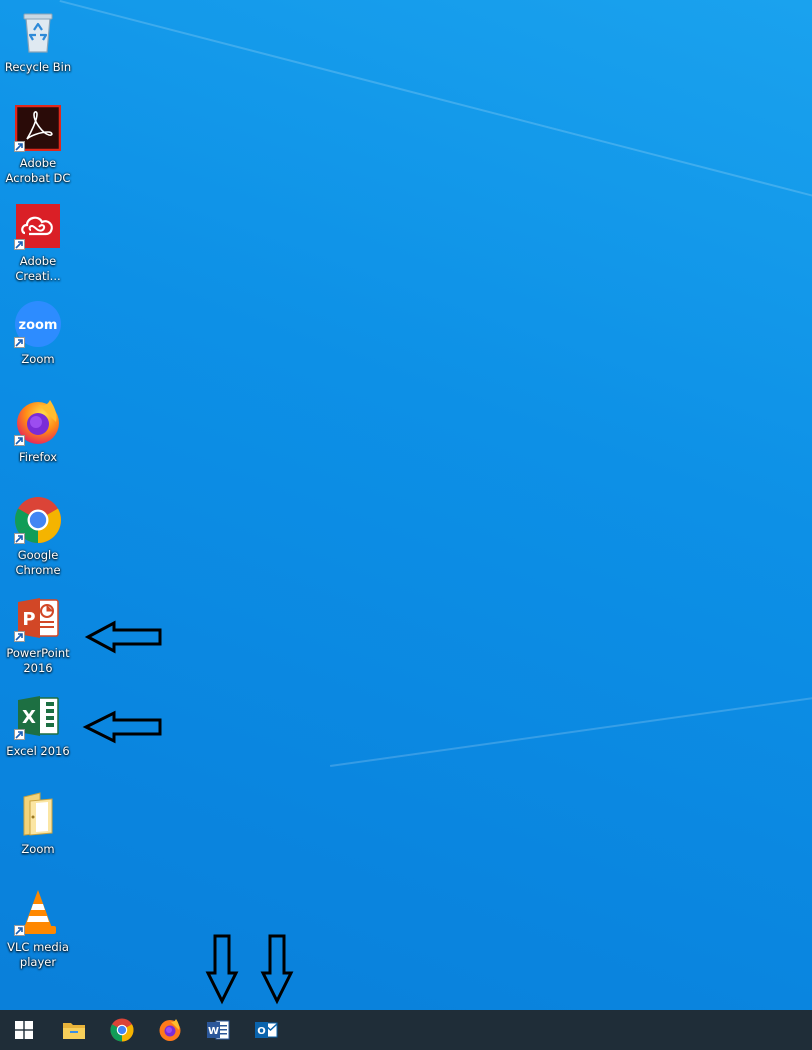 Image resolution: width=812 pixels, height=1050 pixels. What do you see at coordinates (38, 32) in the screenshot?
I see `recycle-bin-icon` at bounding box center [38, 32].